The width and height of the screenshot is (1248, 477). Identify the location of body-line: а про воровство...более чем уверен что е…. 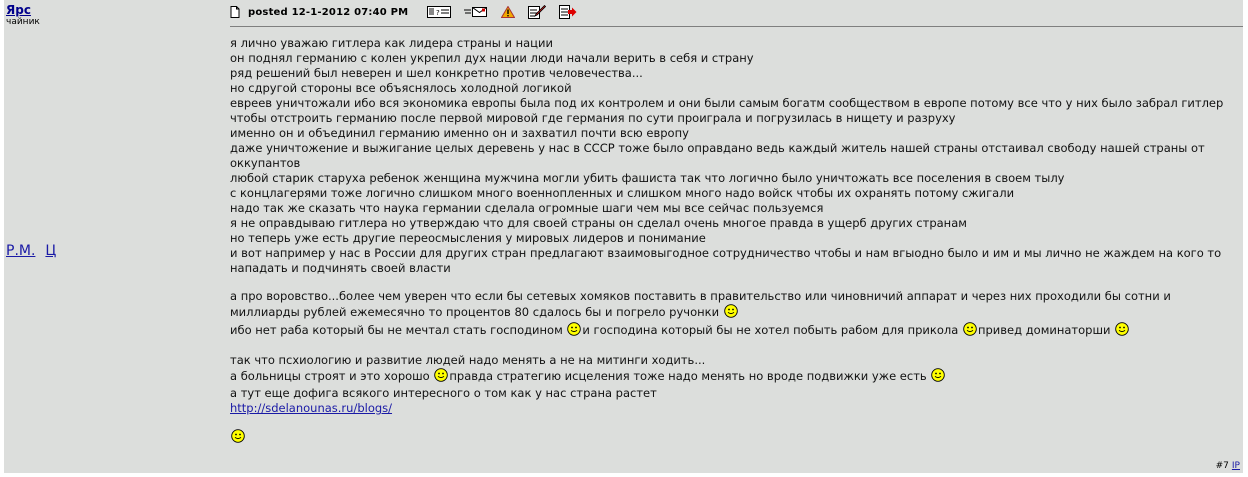
(735, 305).